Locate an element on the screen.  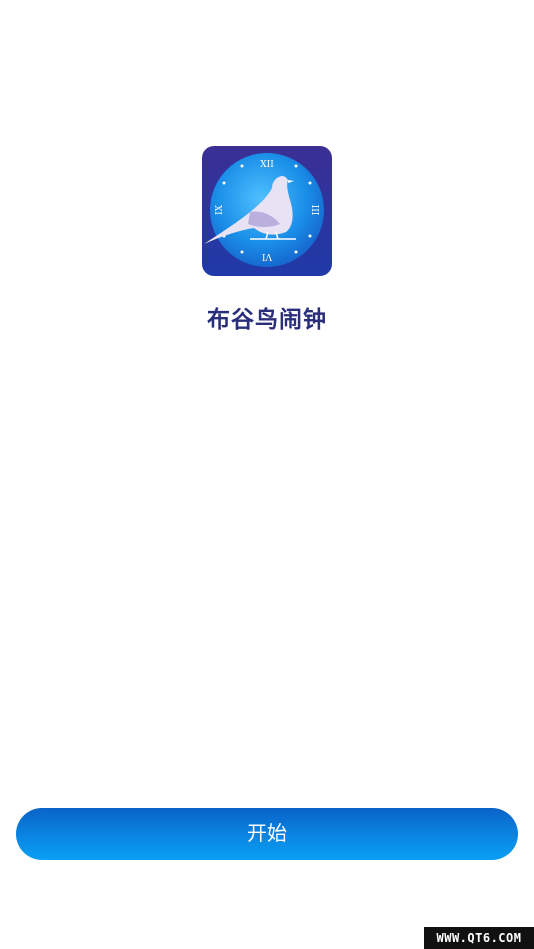
app-logo-icon: XII VI IX III is located at coordinates (267, 211).